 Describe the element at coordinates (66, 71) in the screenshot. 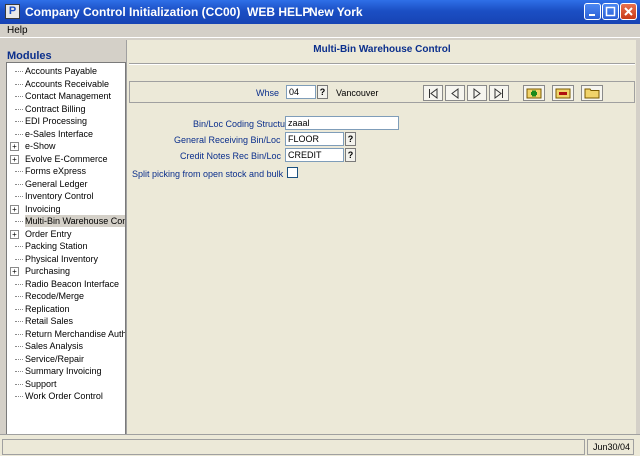

I see `sidebar-item: Accounts Payable` at that location.